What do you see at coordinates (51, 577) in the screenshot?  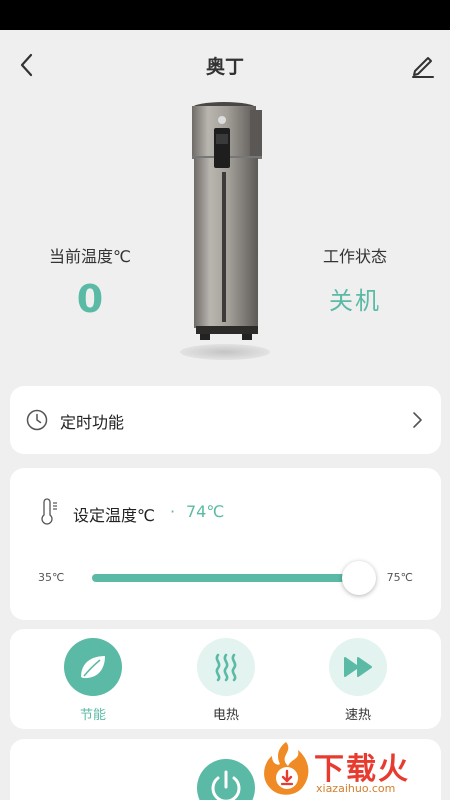 I see `slider-min-label: 35℃` at bounding box center [51, 577].